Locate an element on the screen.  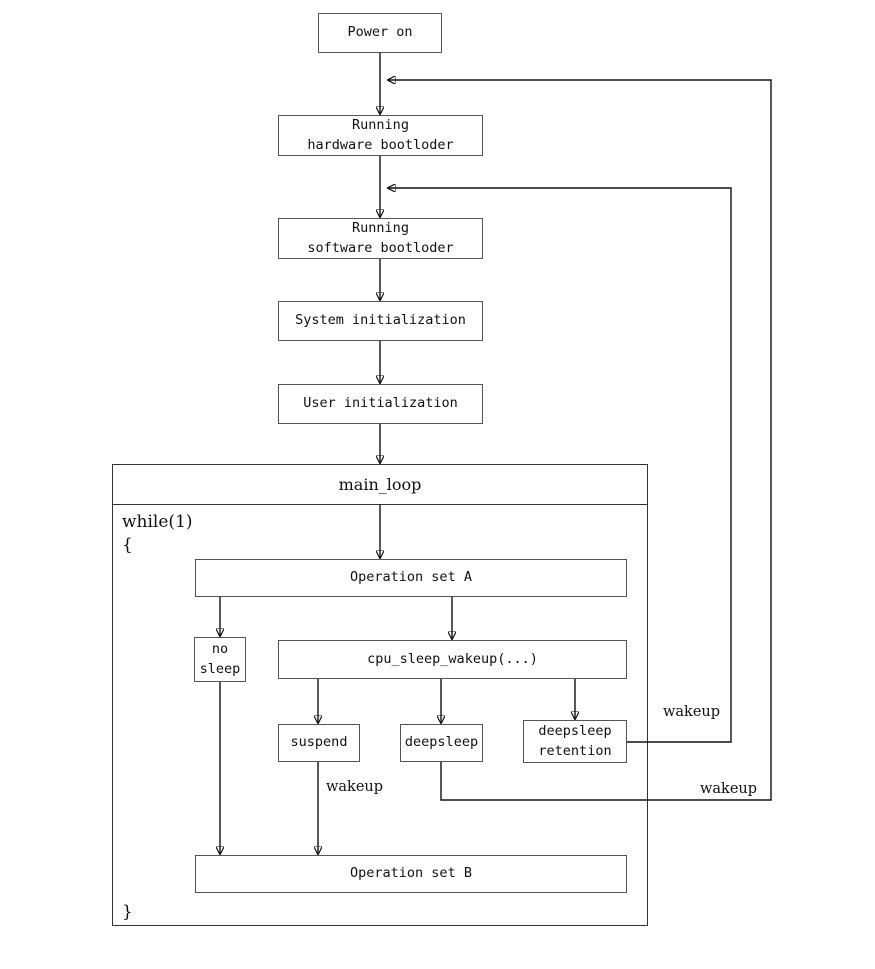
node-deepsleep: deepsleep is located at coordinates (441, 743).